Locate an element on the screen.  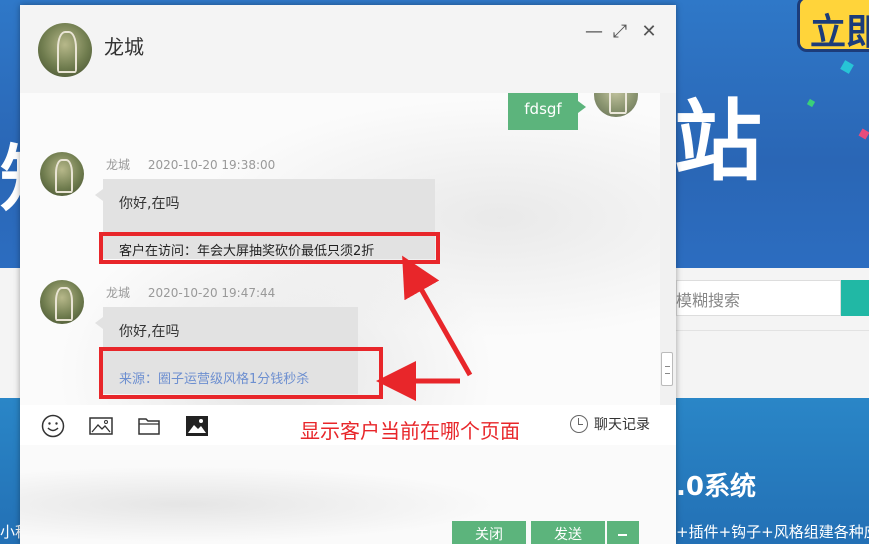
picture-icon is located at coordinates (197, 426).